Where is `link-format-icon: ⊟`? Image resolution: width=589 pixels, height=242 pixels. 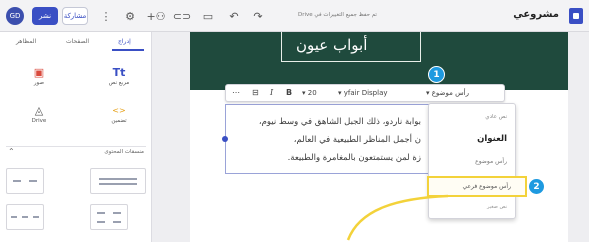
link-format-icon: ⊟ is located at coordinates (255, 92).